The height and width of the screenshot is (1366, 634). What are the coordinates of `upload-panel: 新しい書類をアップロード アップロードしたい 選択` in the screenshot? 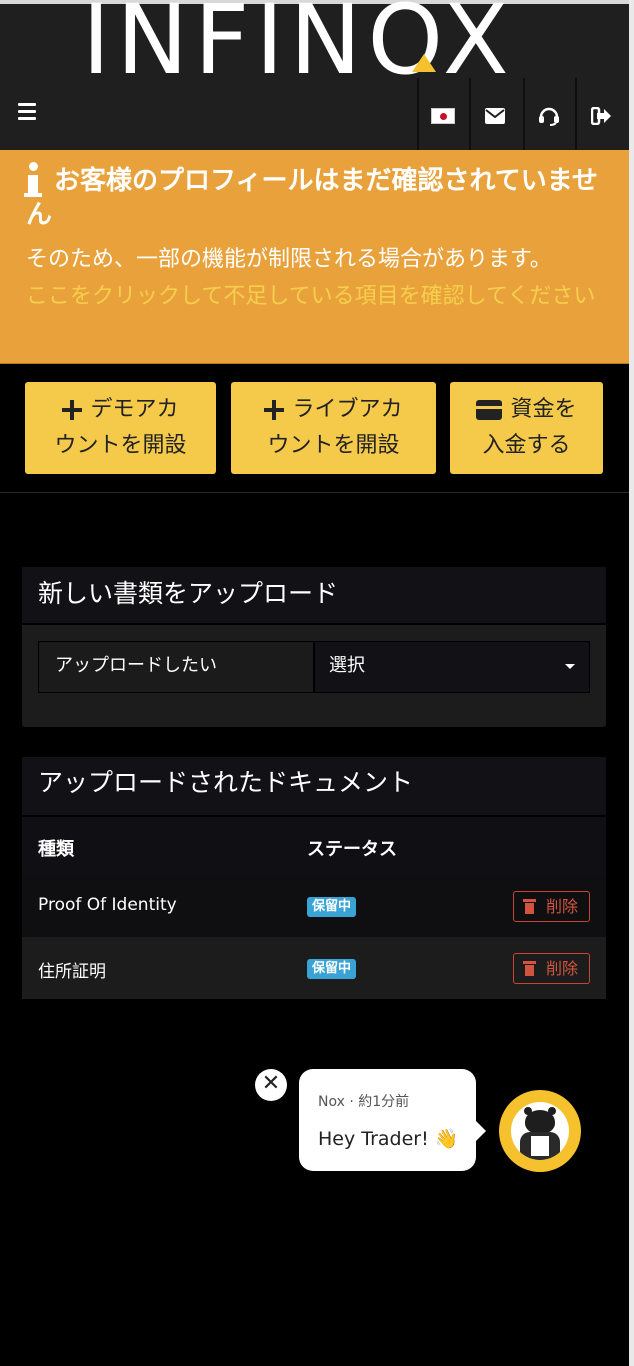 It's located at (314, 647).